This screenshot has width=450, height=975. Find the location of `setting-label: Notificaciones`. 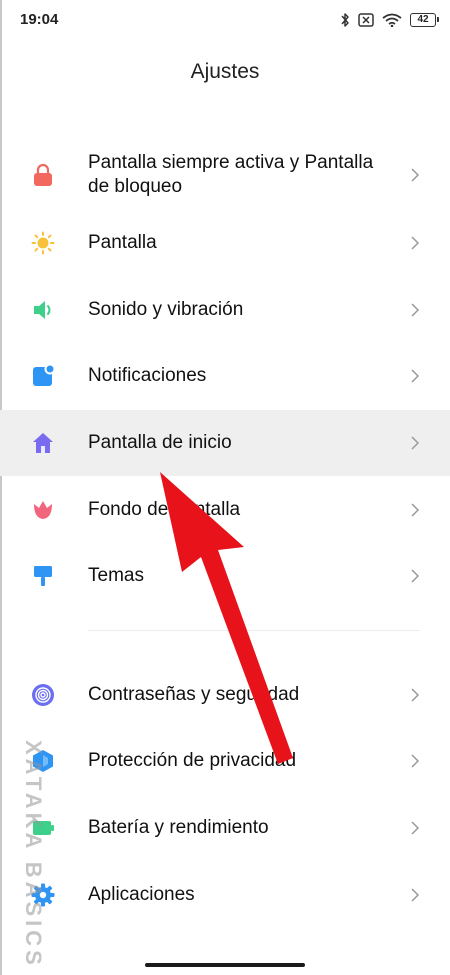

setting-label: Notificaciones is located at coordinates (147, 376).